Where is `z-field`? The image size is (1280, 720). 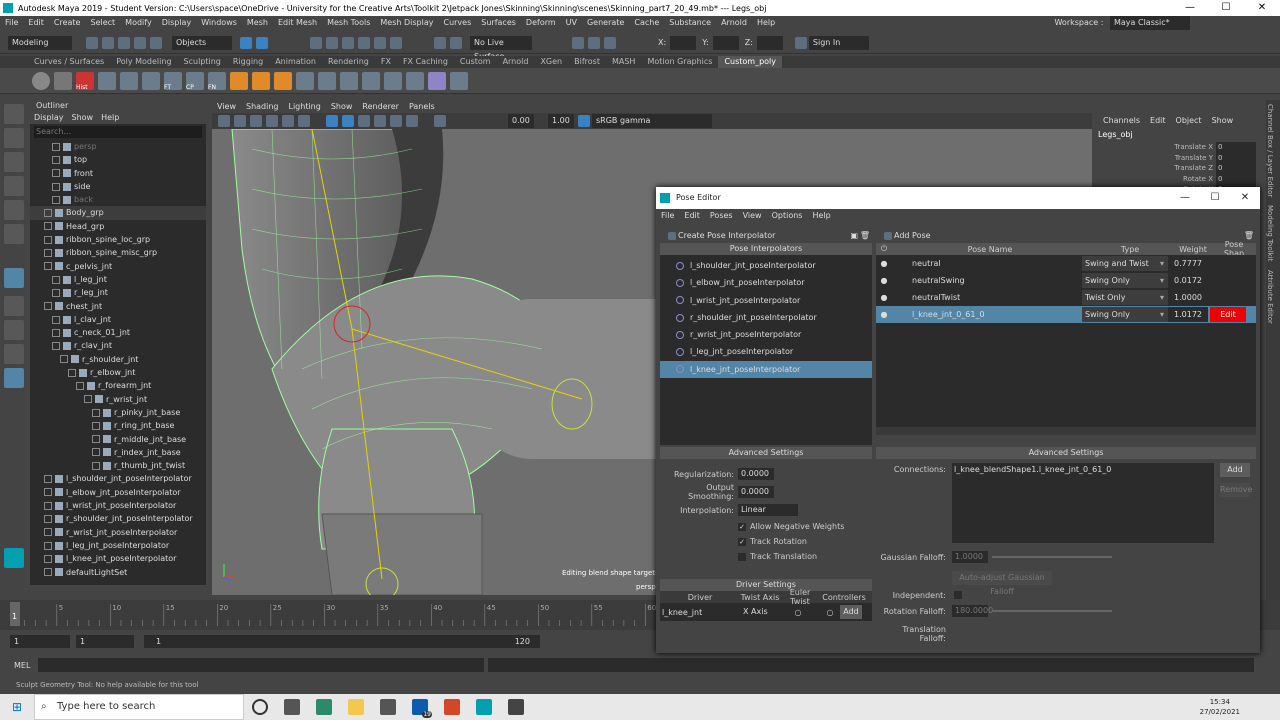
z-field is located at coordinates (769, 42).